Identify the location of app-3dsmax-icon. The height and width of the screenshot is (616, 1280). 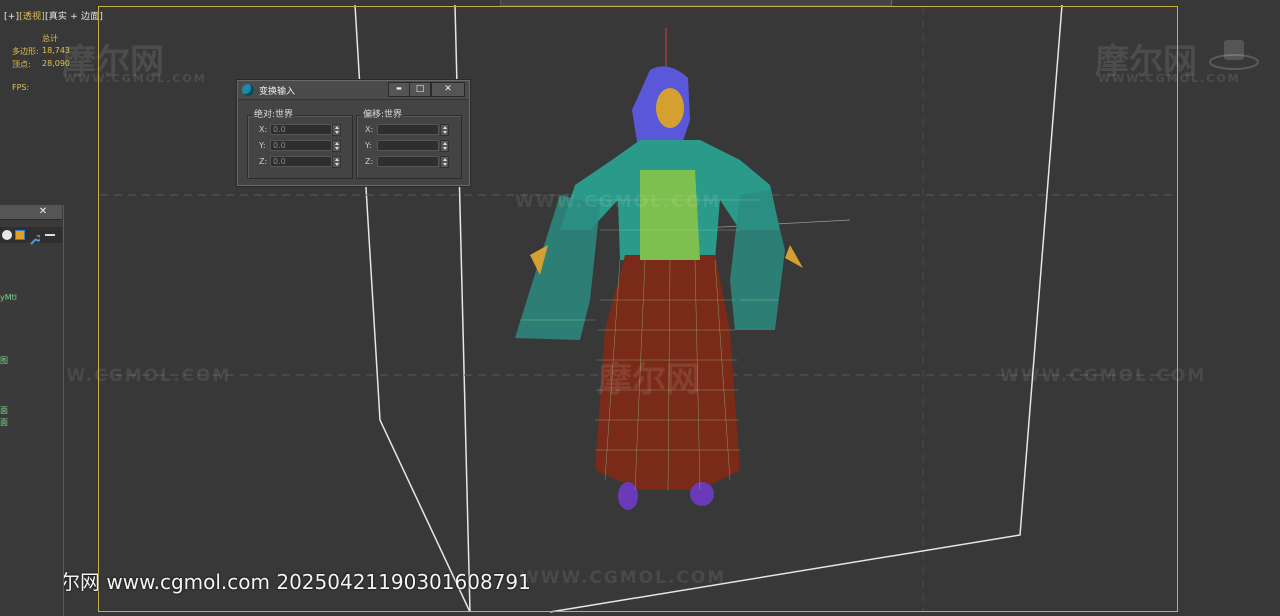
(248, 90).